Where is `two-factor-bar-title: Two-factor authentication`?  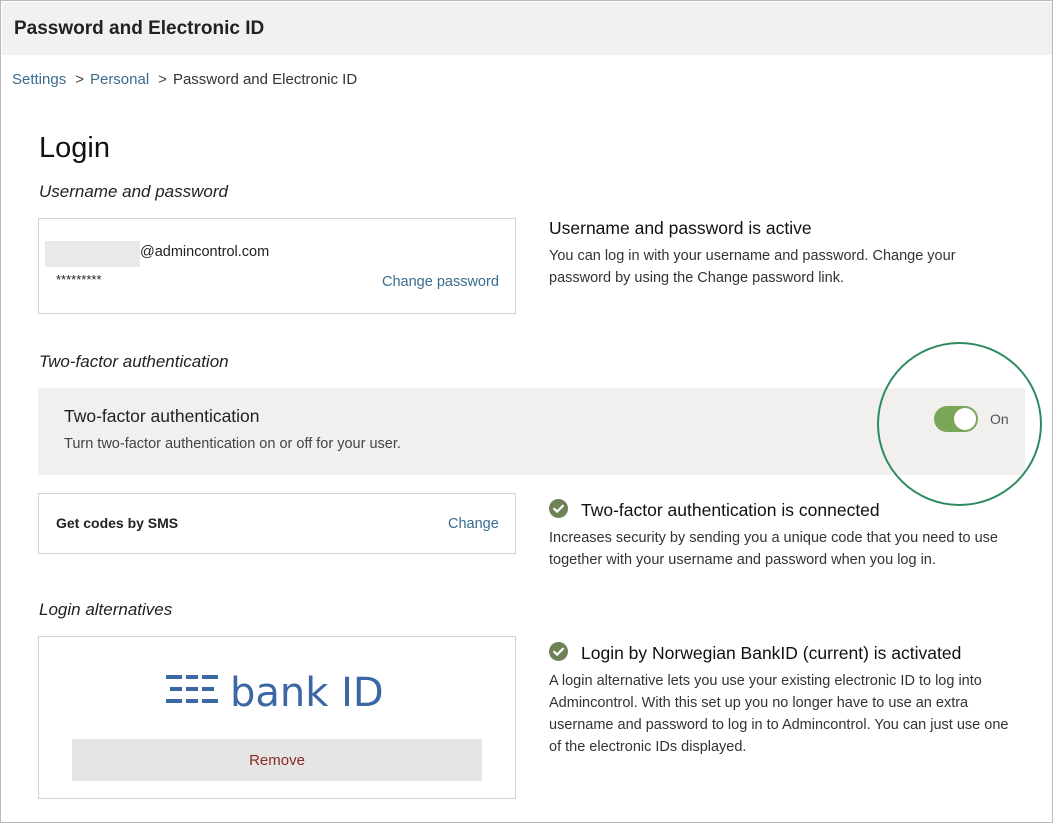 two-factor-bar-title: Two-factor authentication is located at coordinates (162, 416).